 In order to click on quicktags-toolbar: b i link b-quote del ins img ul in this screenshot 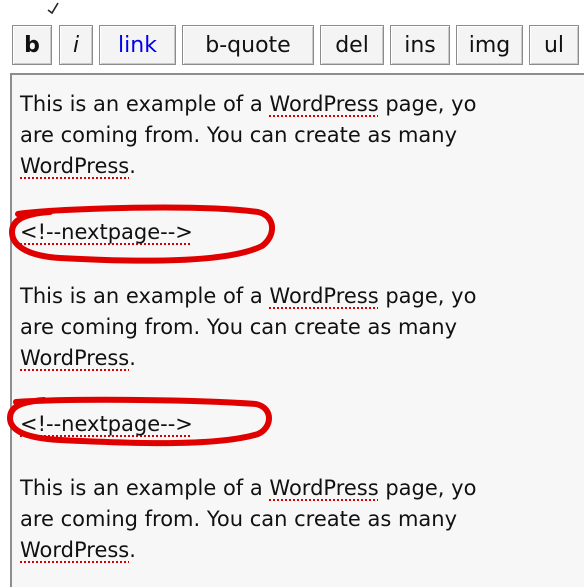, I will do `click(298, 46)`.